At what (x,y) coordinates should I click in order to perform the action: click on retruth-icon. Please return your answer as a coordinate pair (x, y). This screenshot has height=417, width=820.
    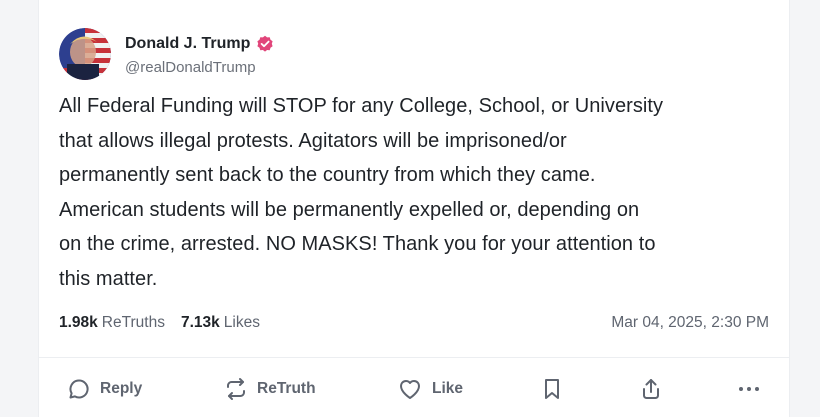
    Looking at the image, I should click on (236, 389).